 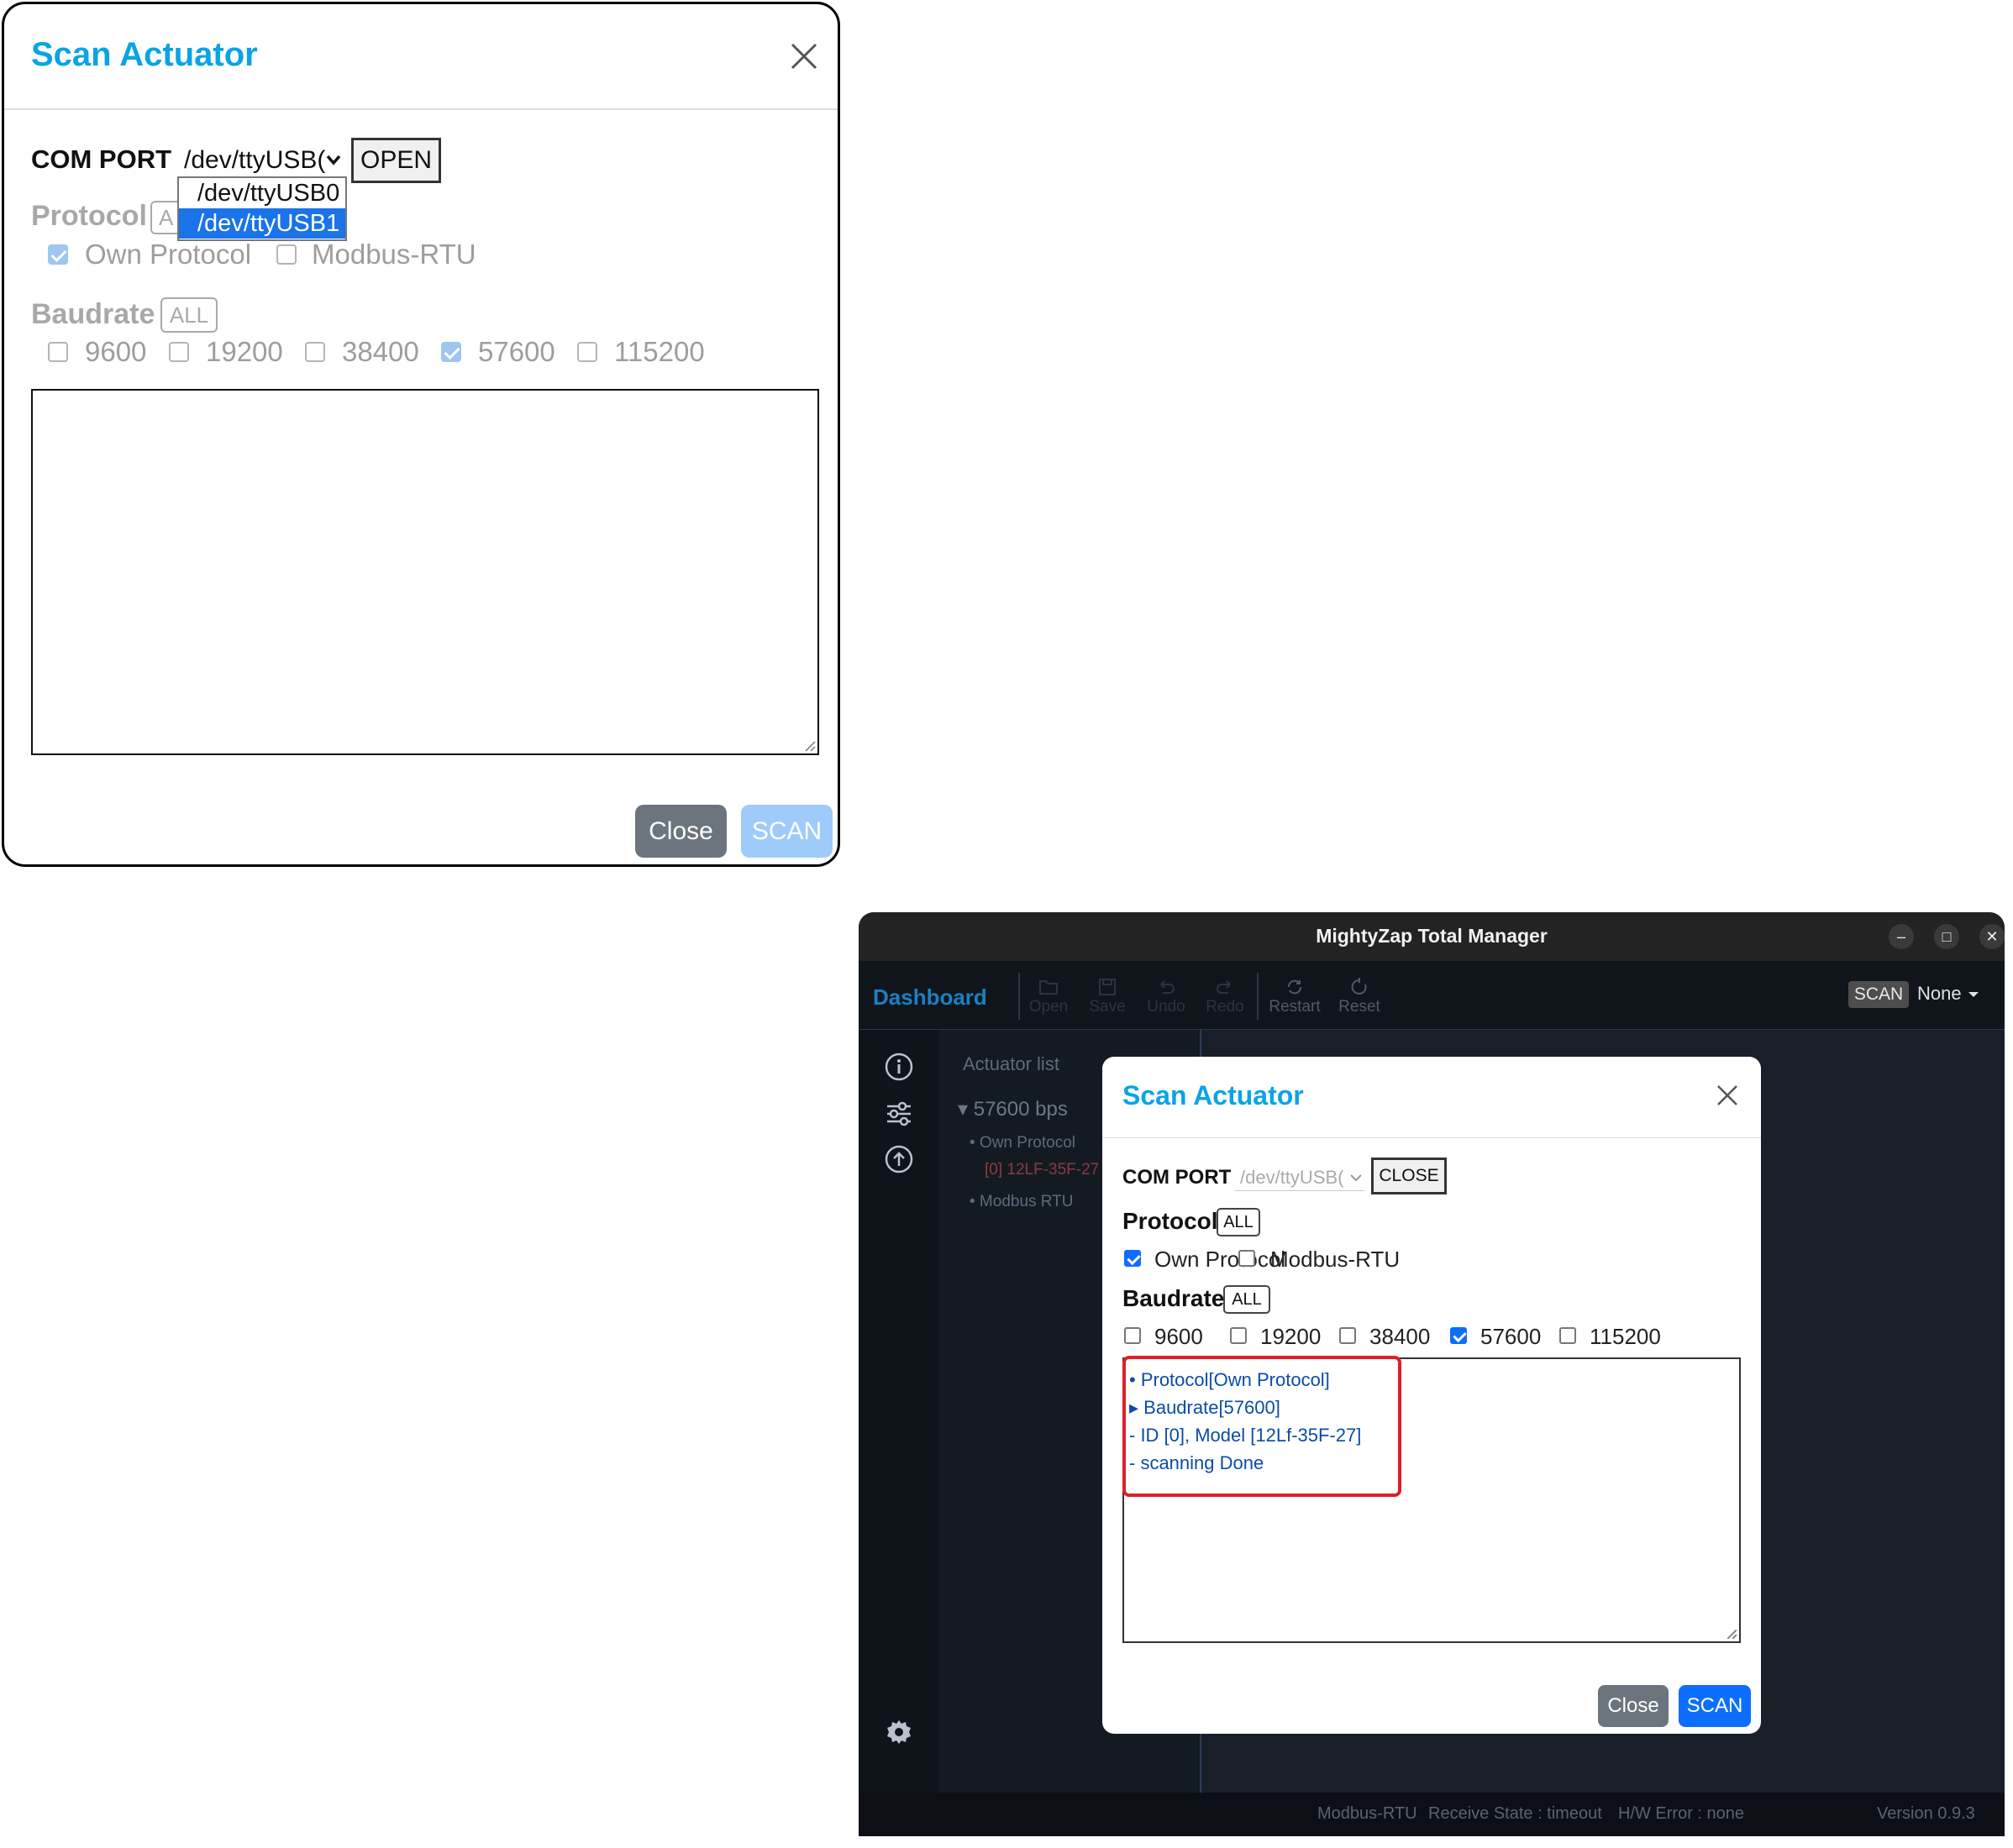 What do you see at coordinates (1294, 997) in the screenshot?
I see `toolbar-restart-button: Restart` at bounding box center [1294, 997].